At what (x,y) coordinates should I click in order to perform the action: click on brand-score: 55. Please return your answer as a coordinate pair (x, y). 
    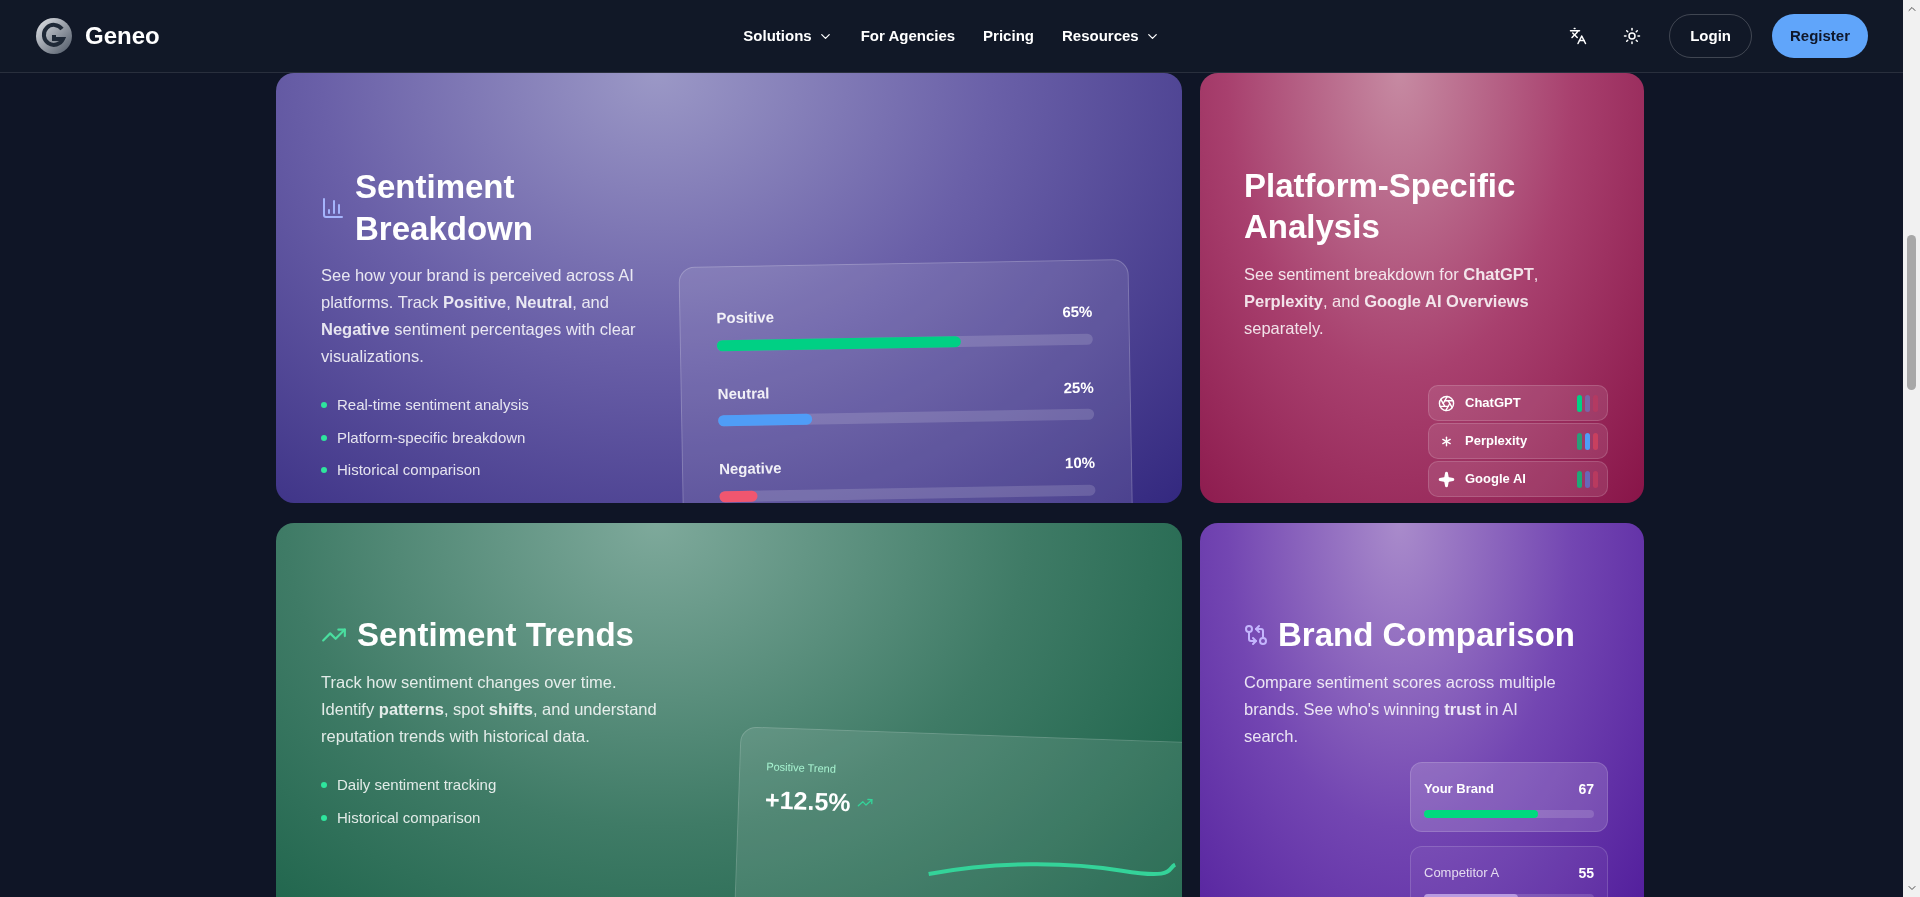
    Looking at the image, I should click on (1586, 873).